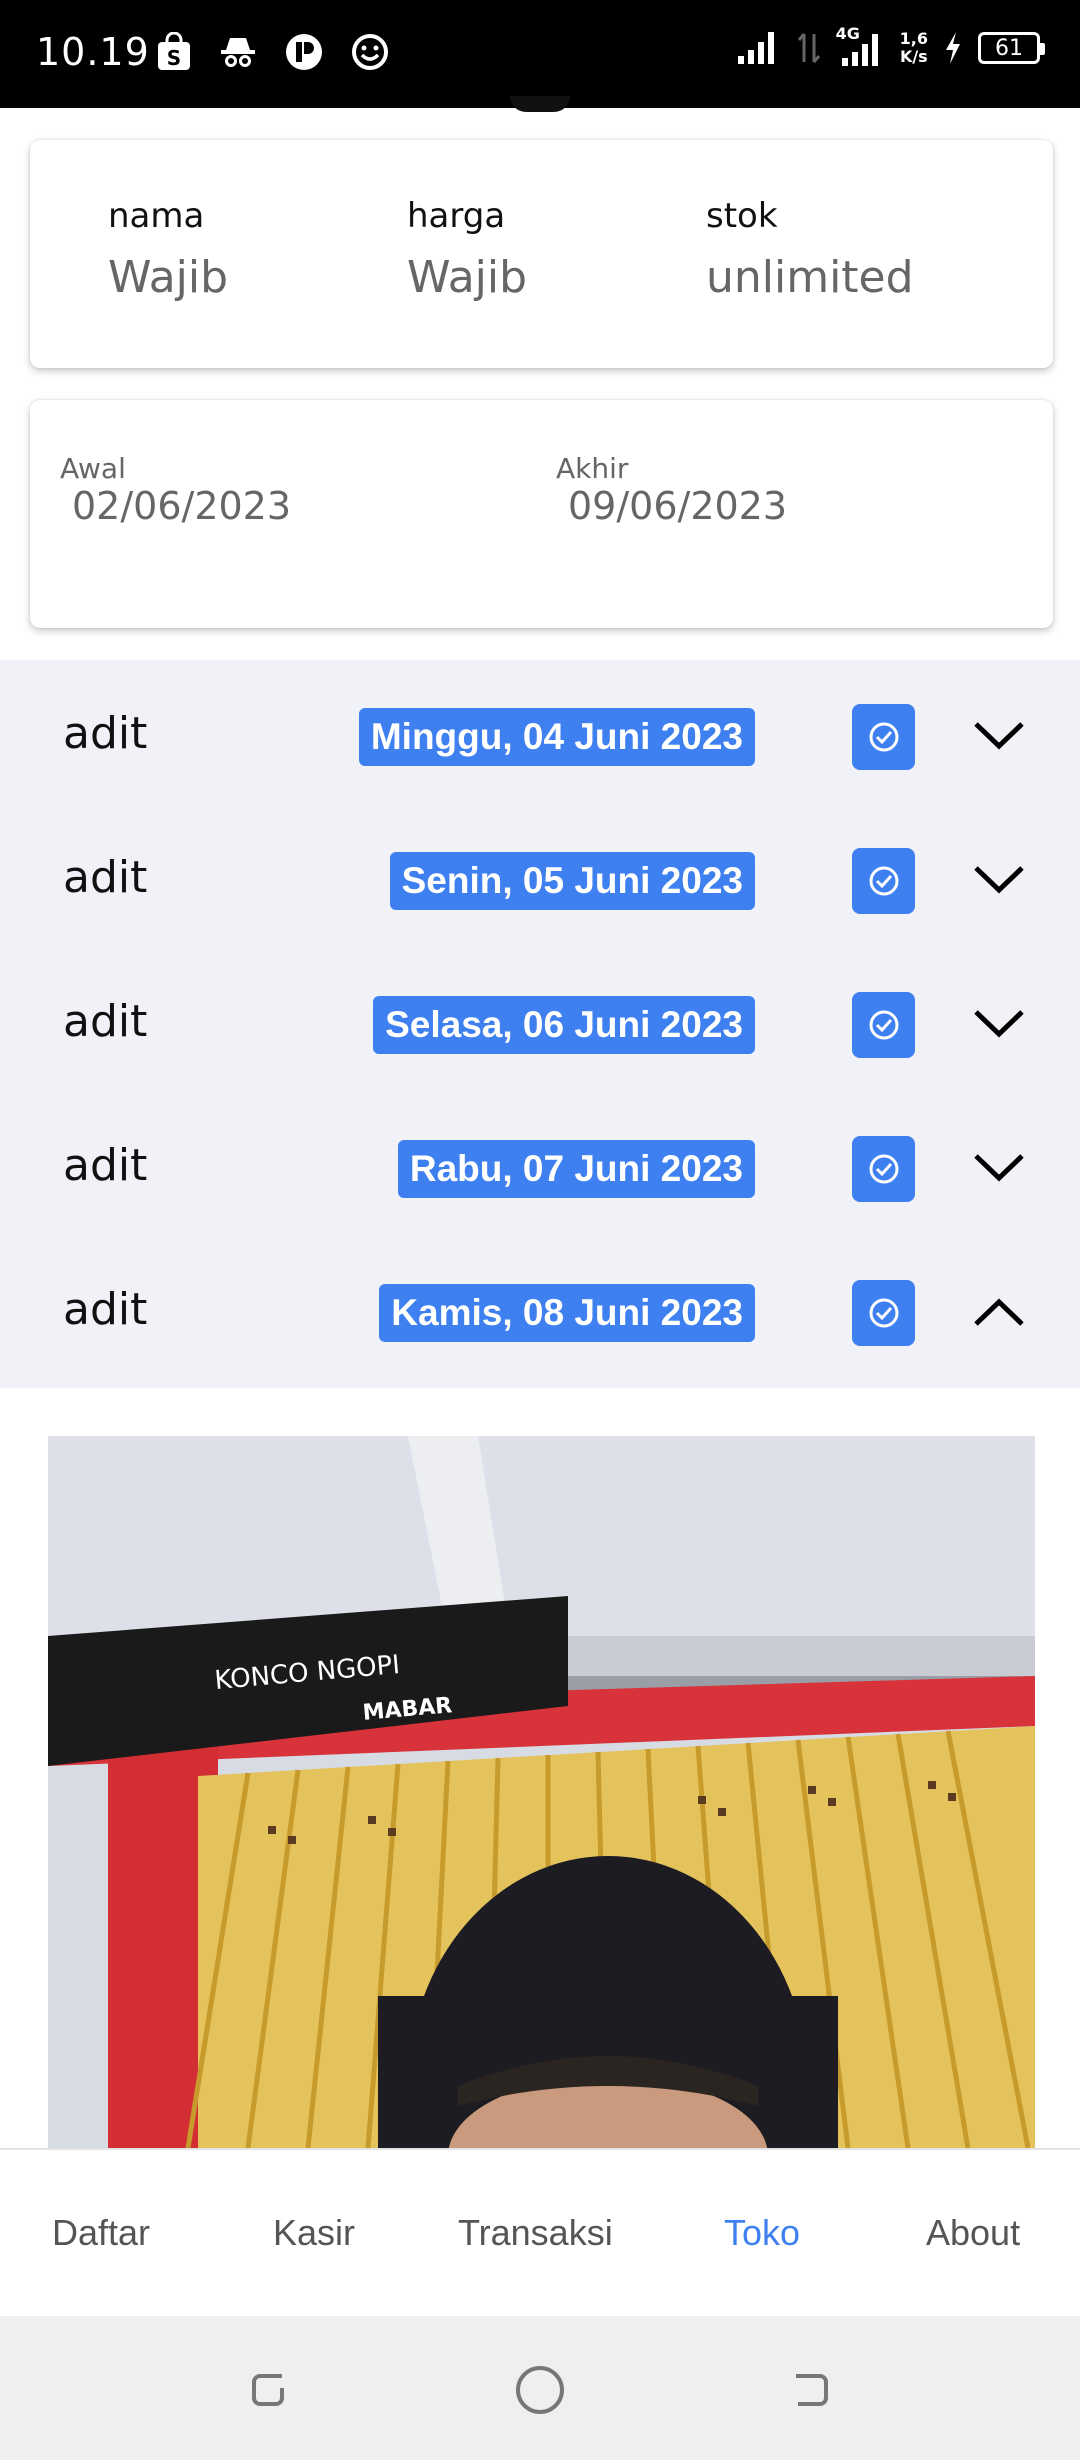 This screenshot has width=1080, height=2460. Describe the element at coordinates (541, 514) in the screenshot. I see `date-range-card: Awal 02/06/2023 Akhir 09/06/2023` at that location.